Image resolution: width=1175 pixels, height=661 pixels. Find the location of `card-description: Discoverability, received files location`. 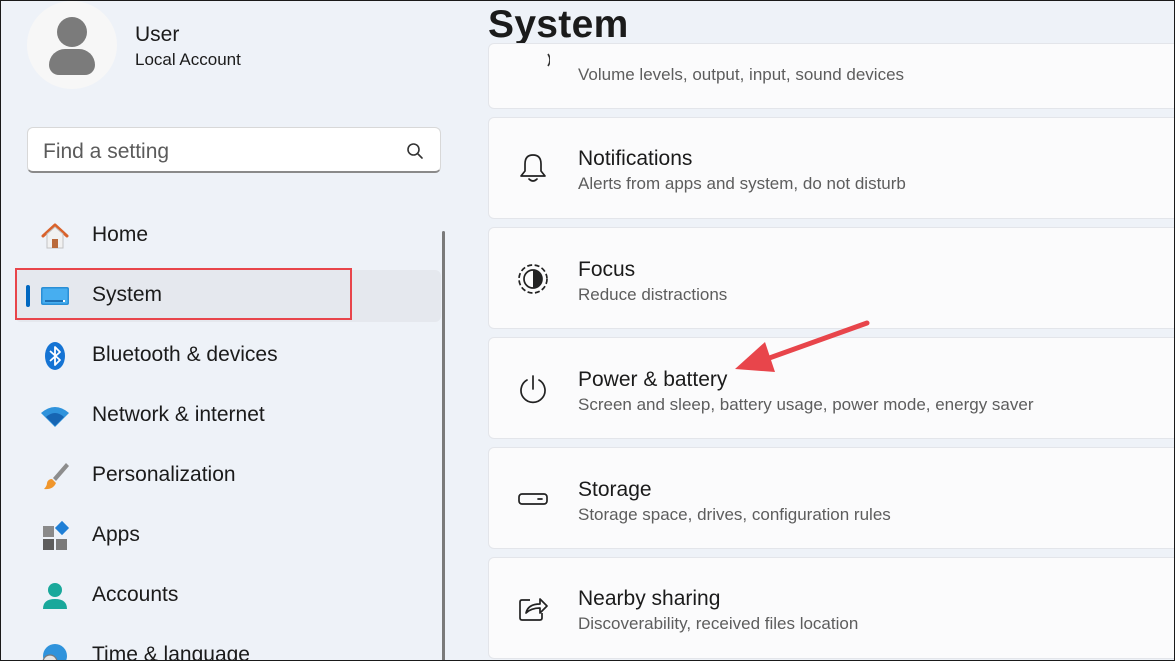

card-description: Discoverability, received files location is located at coordinates (718, 623).